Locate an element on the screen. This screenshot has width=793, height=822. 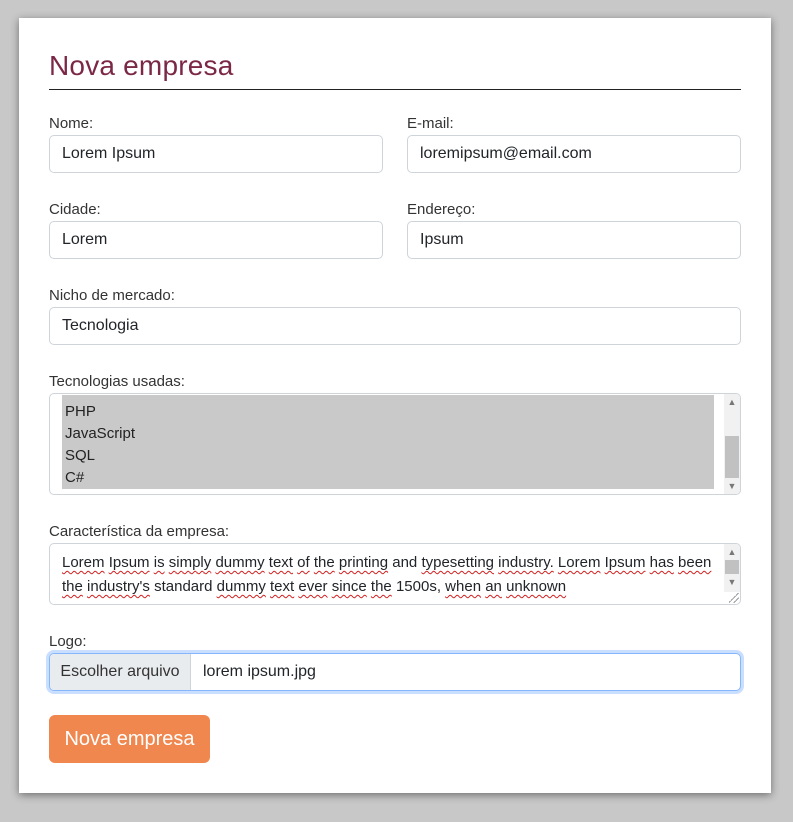
option-php: PHP is located at coordinates (80, 412).